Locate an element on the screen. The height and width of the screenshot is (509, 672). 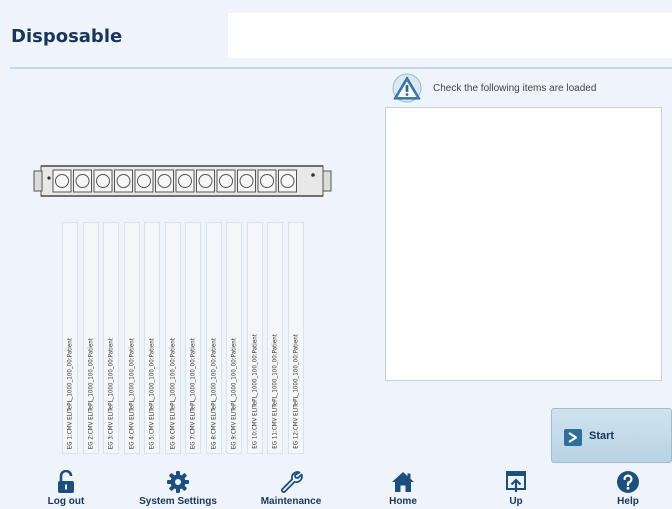
slot-label-column: EG 12:CMV ELITePL_1000_100_00:Patient is located at coordinates (295, 338).